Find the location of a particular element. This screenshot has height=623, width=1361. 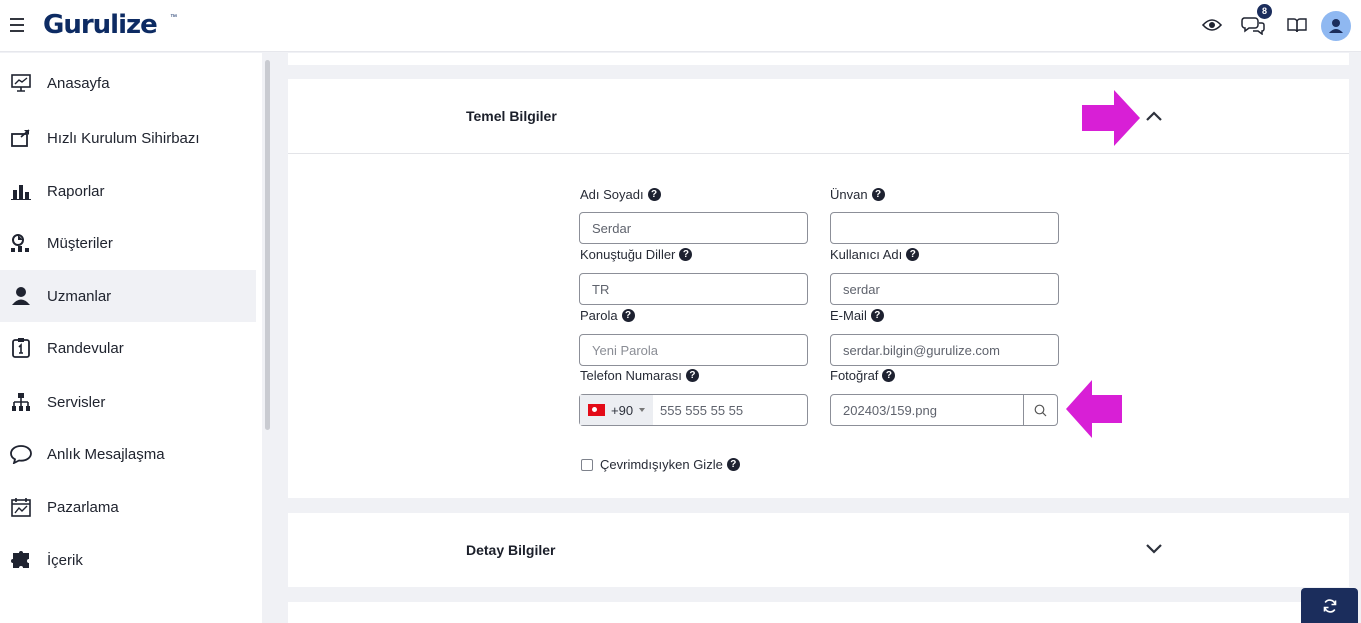

sidebar-scrollbar is located at coordinates (267, 245).